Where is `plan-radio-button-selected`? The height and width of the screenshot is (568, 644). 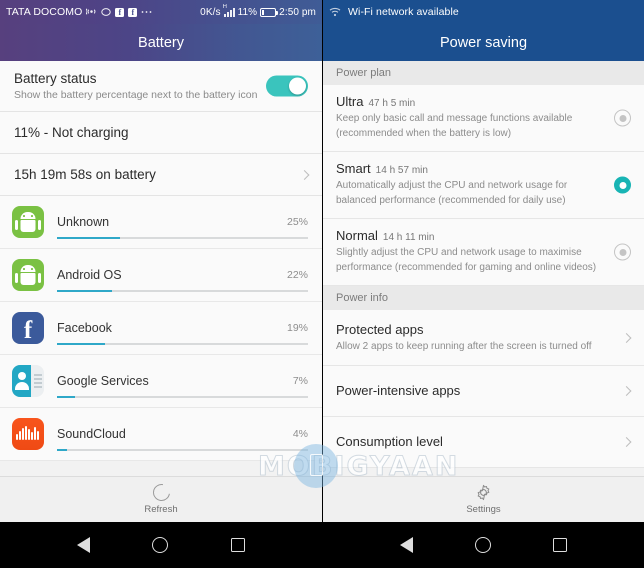
plan-radio-button-selected is located at coordinates (622, 185).